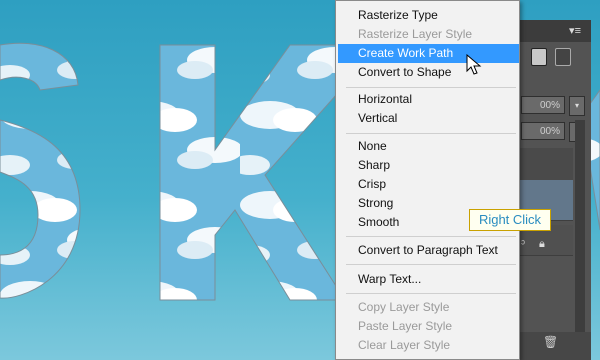 The height and width of the screenshot is (360, 600). What do you see at coordinates (539, 57) in the screenshot?
I see `layer-button-icon` at bounding box center [539, 57].